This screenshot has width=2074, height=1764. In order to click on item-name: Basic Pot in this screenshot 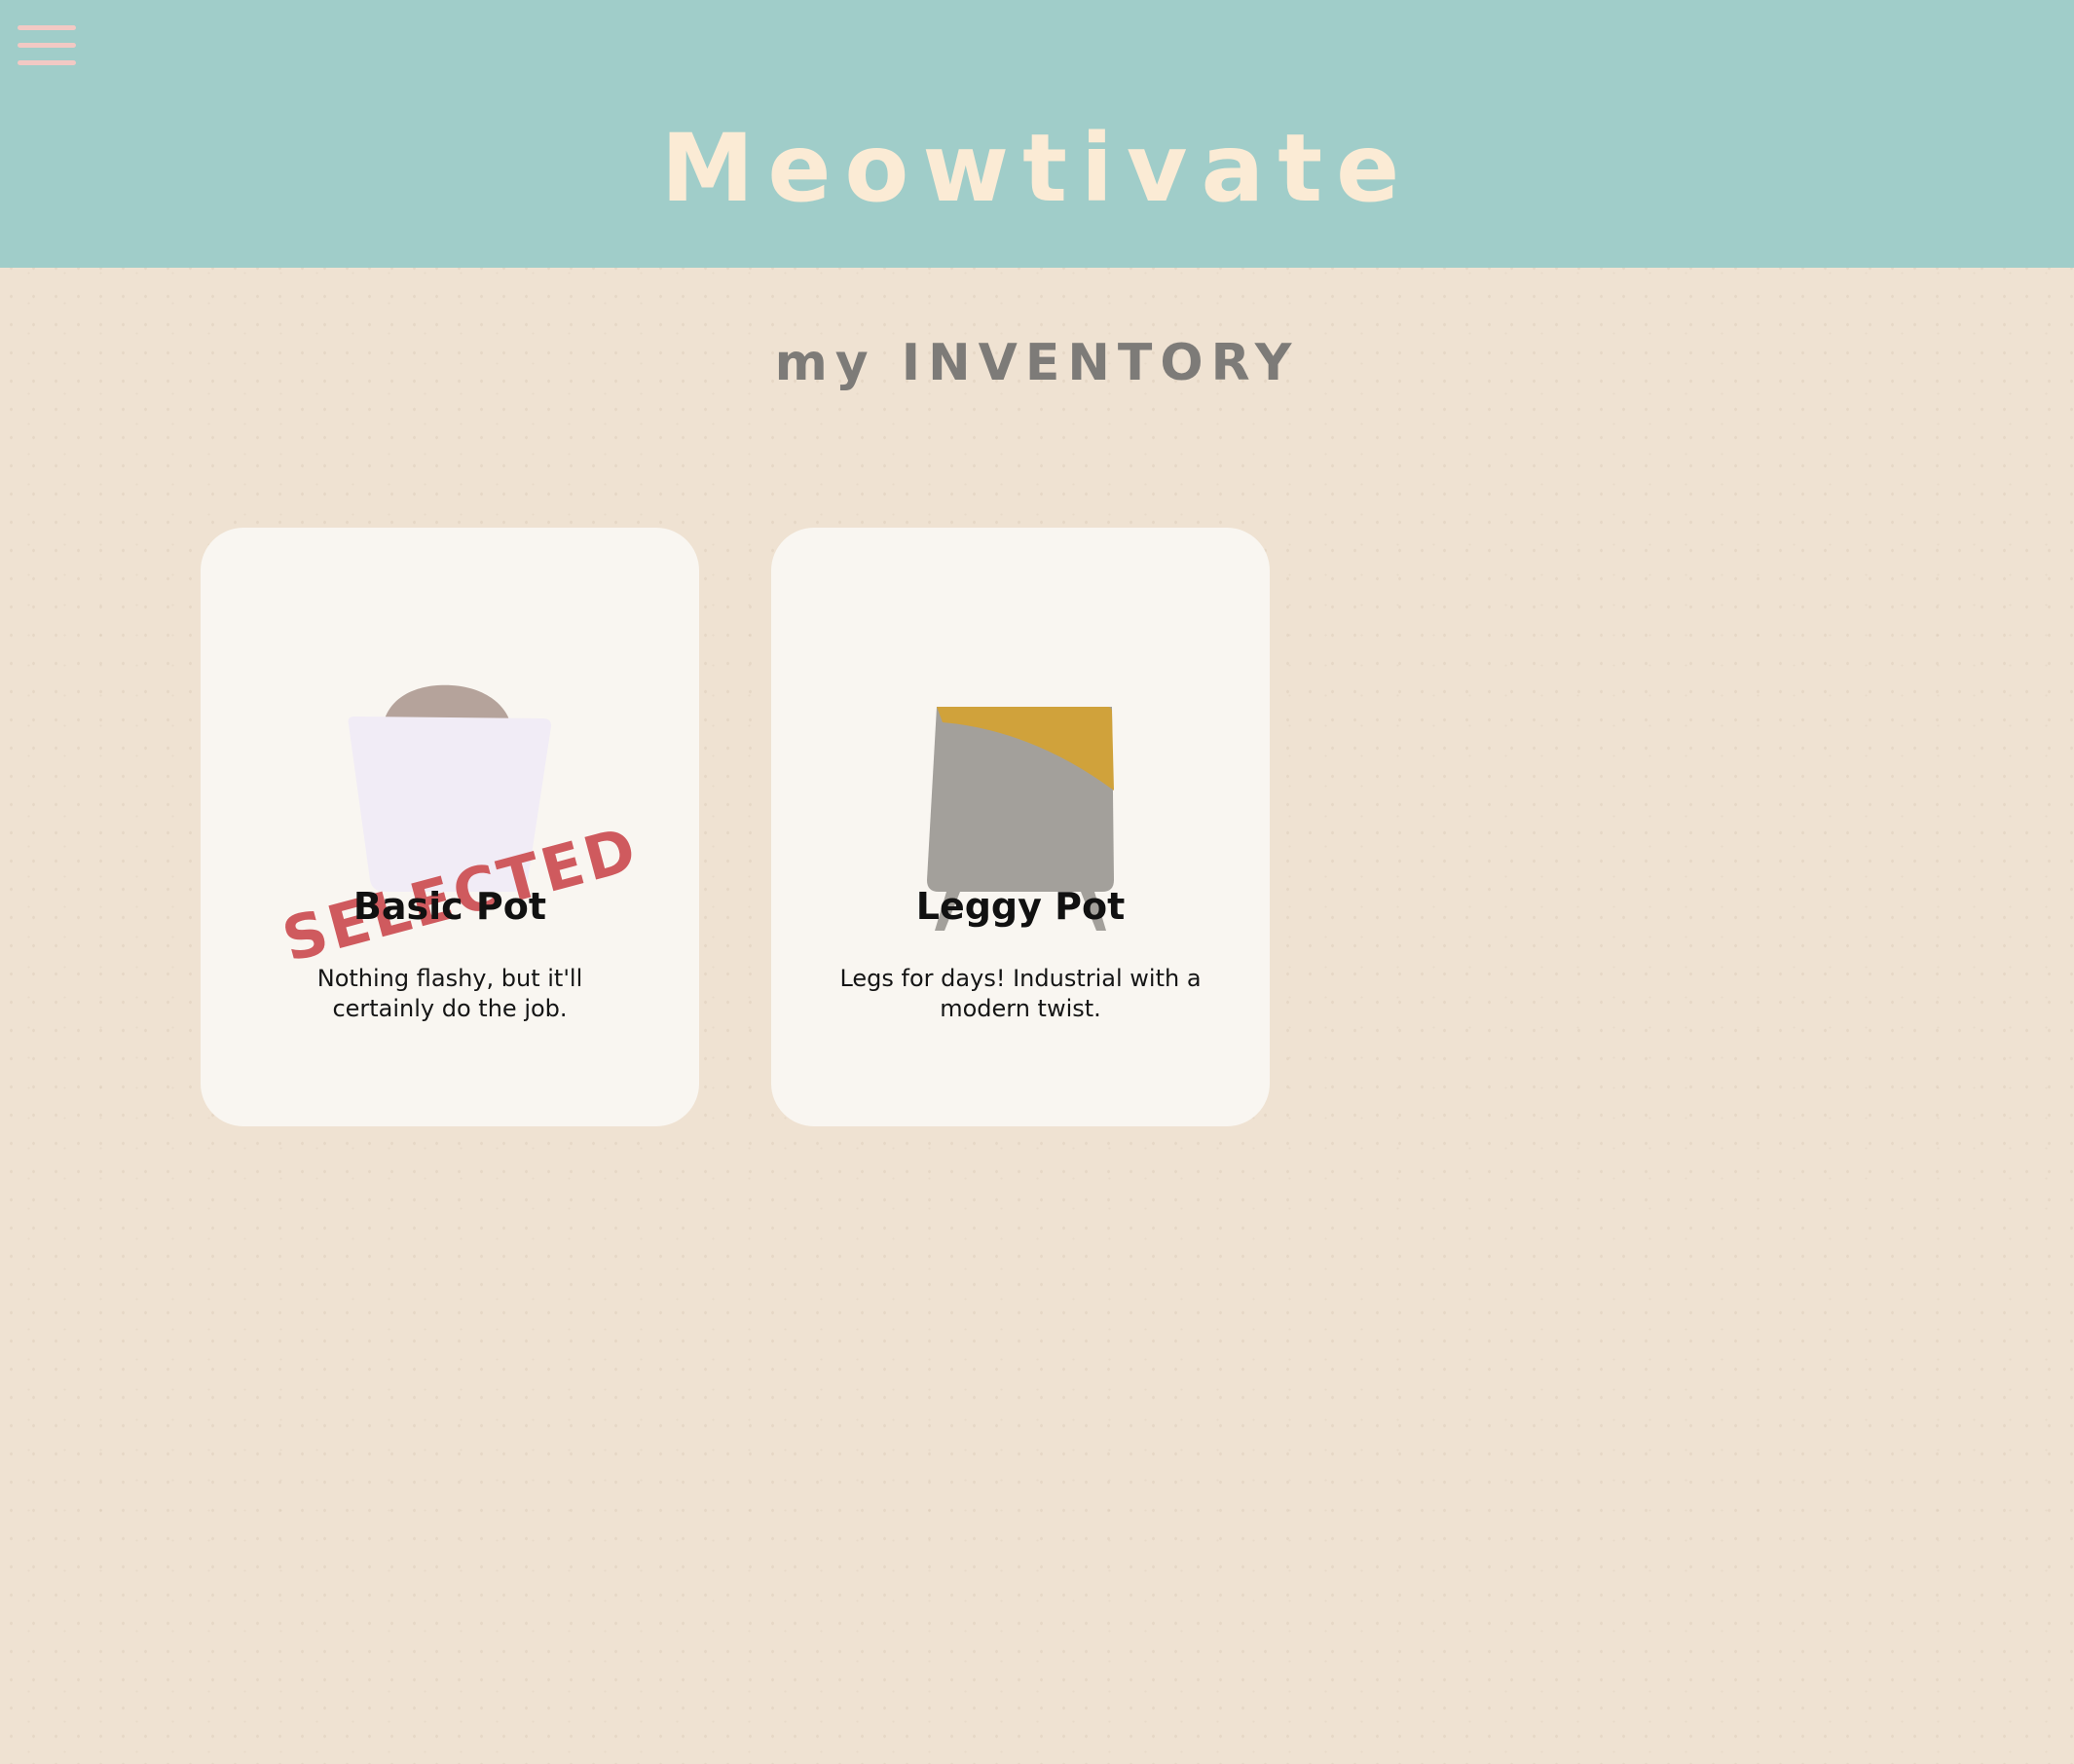, I will do `click(449, 906)`.